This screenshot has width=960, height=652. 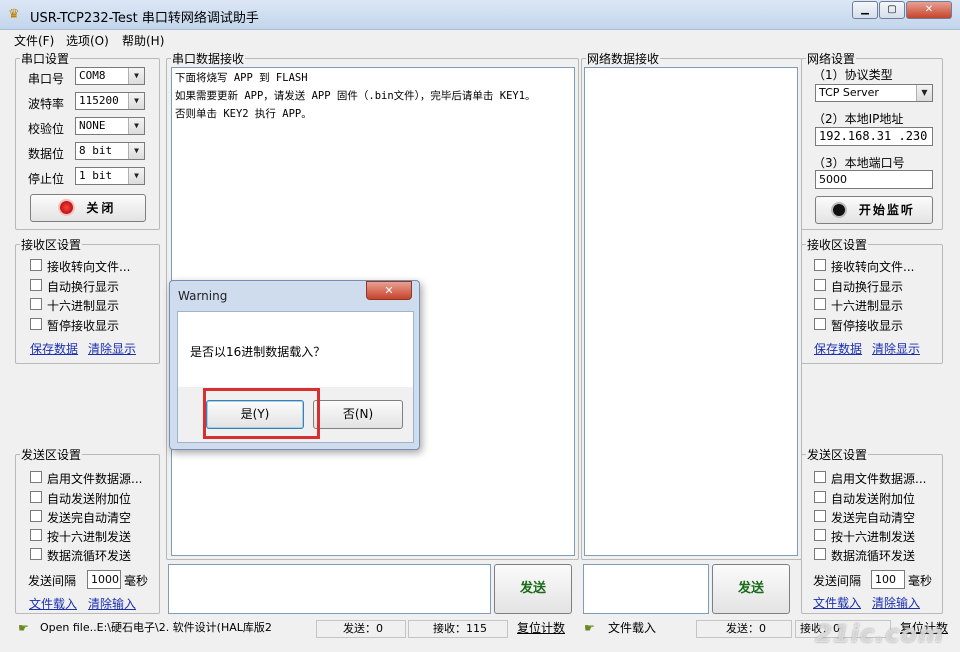 What do you see at coordinates (837, 602) in the screenshot?
I see `right-load-file-link: 文件载入` at bounding box center [837, 602].